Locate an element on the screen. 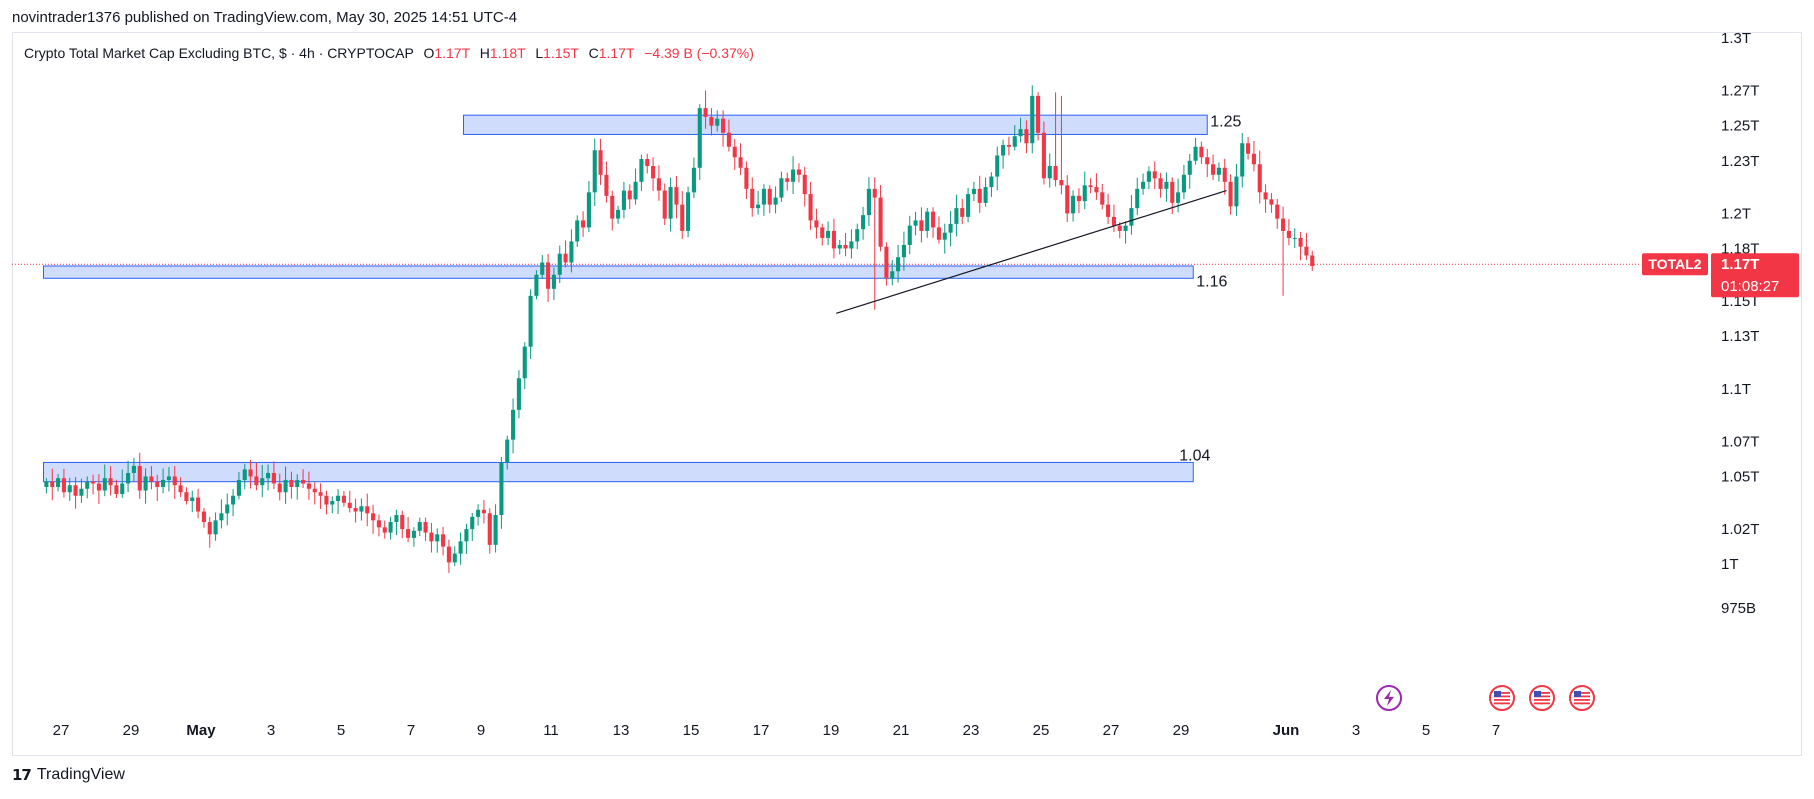 This screenshot has height=799, width=1814. low-value: 1.15T is located at coordinates (561, 53).